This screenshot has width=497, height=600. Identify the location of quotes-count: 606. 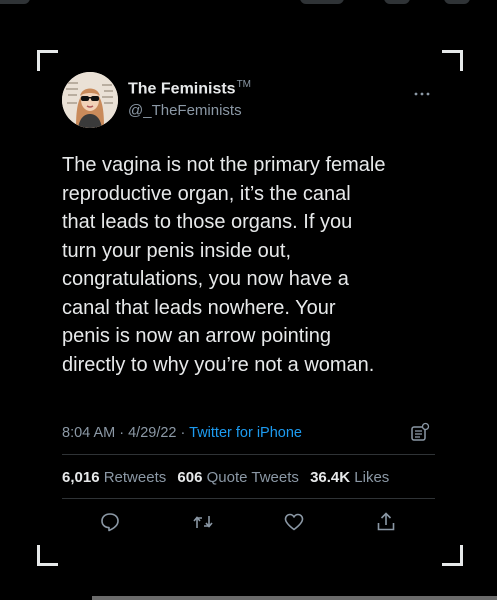
(190, 477).